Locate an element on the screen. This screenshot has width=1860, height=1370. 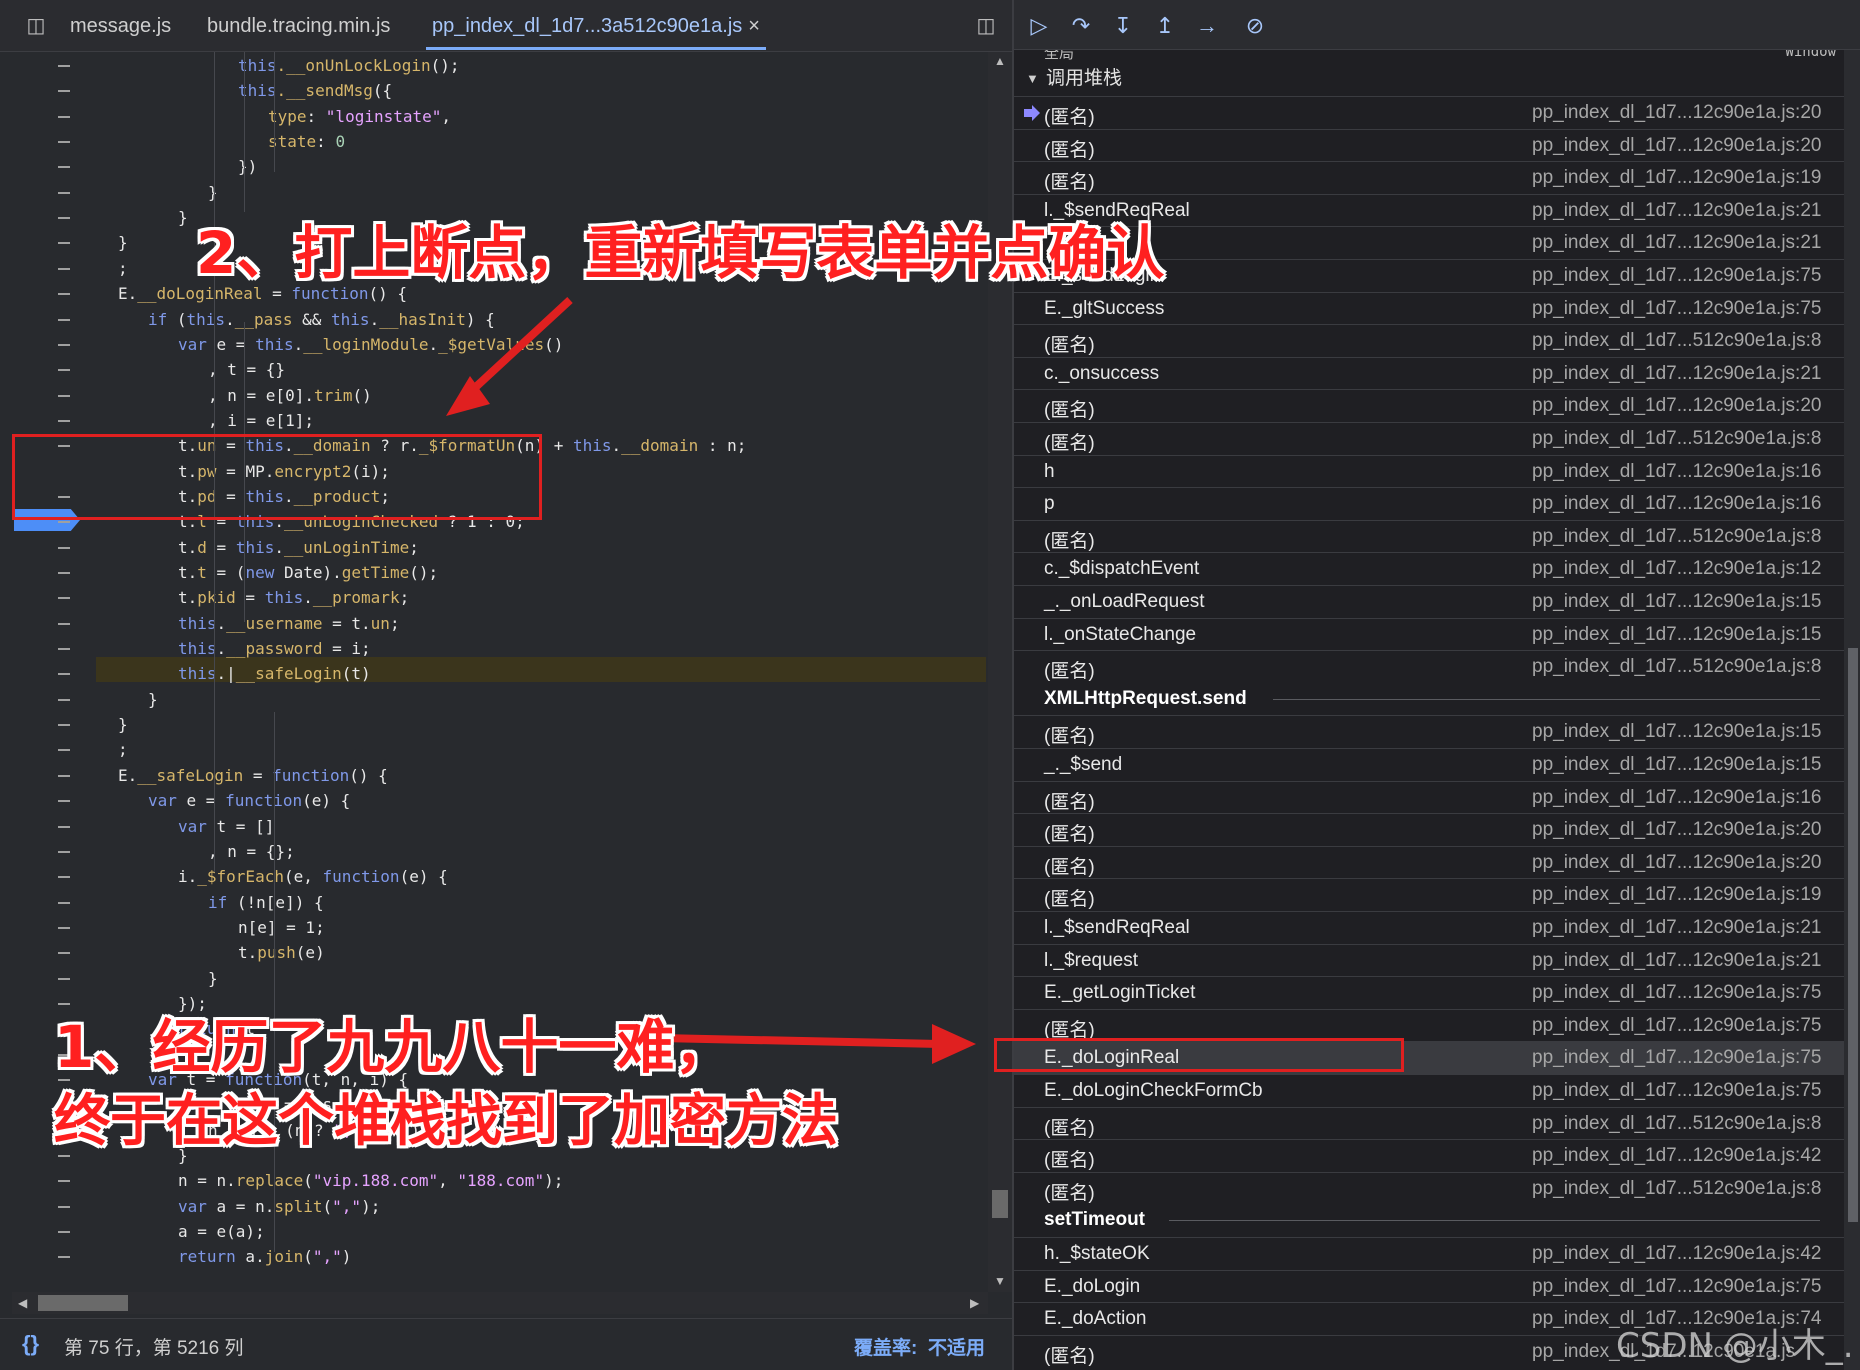
code-line: n = n.replace("vip.188.com", "188.com"); is located at coordinates (370, 1180).